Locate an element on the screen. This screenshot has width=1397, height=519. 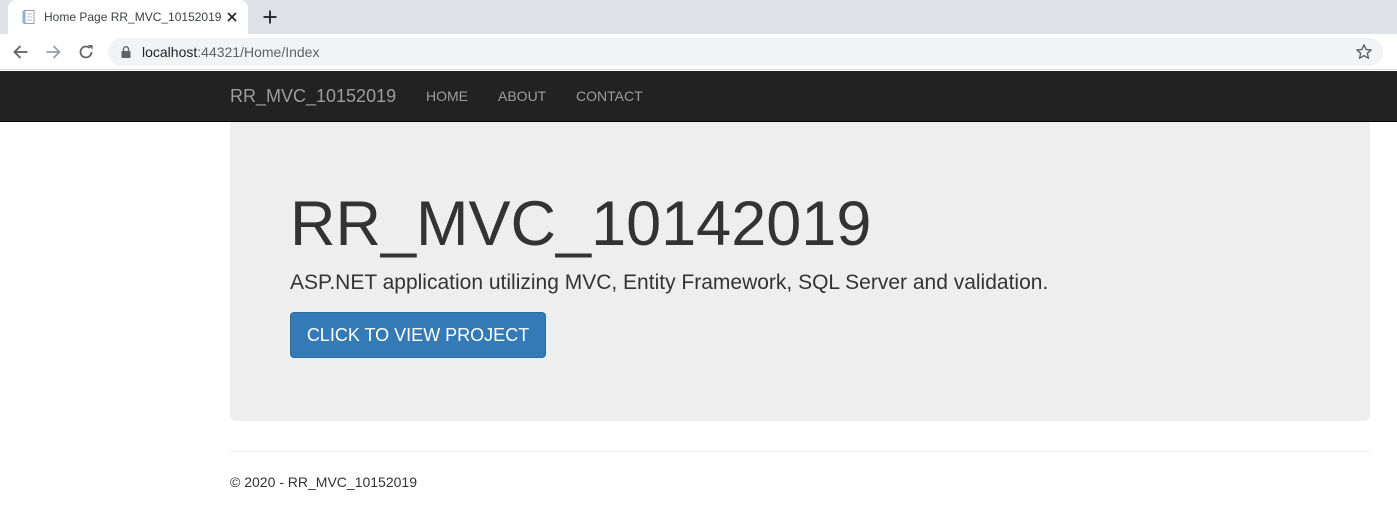
url-path: :44321/Home/Index is located at coordinates (258, 52).